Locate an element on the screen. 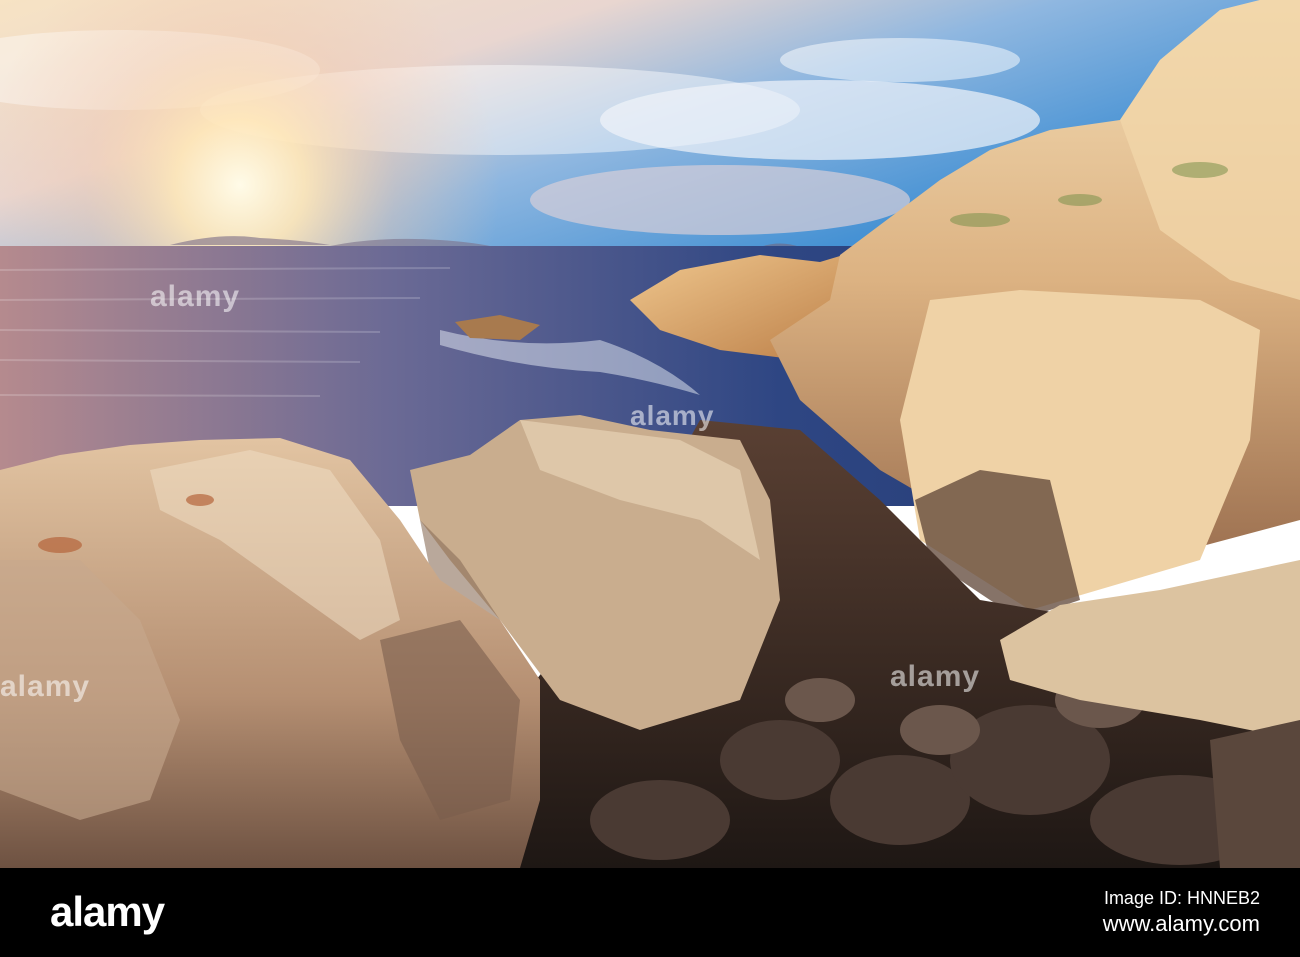 Image resolution: width=1300 pixels, height=957 pixels. footer-bar: alamy Image ID: HNNEB2 www.alamy.com is located at coordinates (650, 912).